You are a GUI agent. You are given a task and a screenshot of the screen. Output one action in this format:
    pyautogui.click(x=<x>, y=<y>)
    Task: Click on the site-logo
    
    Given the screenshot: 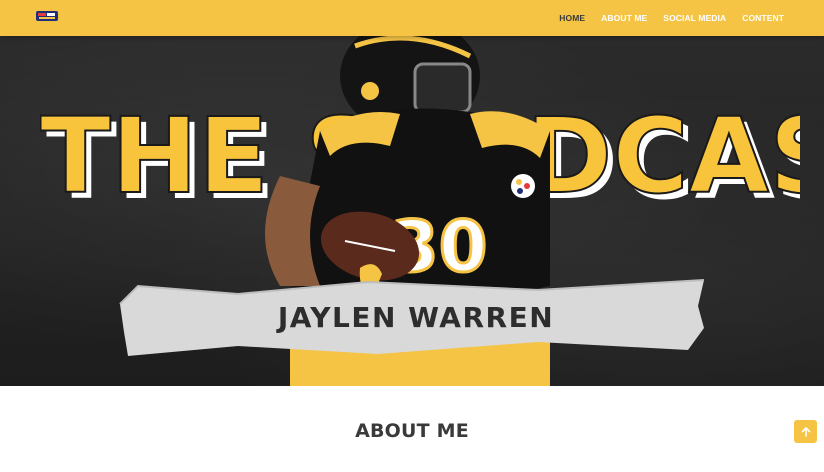 What is the action you would take?
    pyautogui.click(x=47, y=16)
    